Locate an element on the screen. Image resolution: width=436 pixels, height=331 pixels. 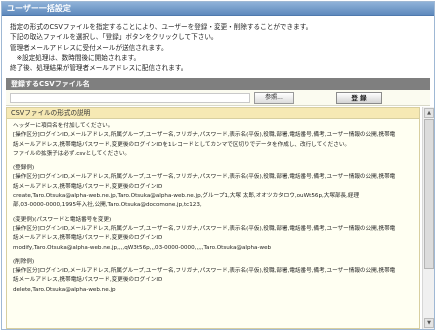
intro-line: 下記の取込ファイルを選択し、「登録」ボタンをクリックして下さい。 is located at coordinates (114, 37).